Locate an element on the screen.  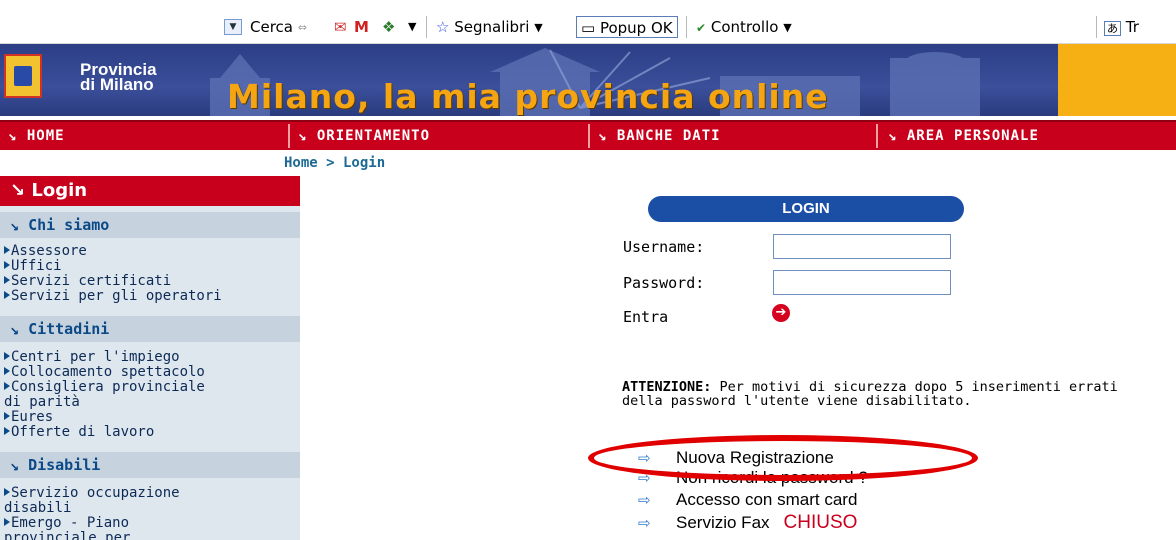
list-item: Assessore is located at coordinates (113, 251).